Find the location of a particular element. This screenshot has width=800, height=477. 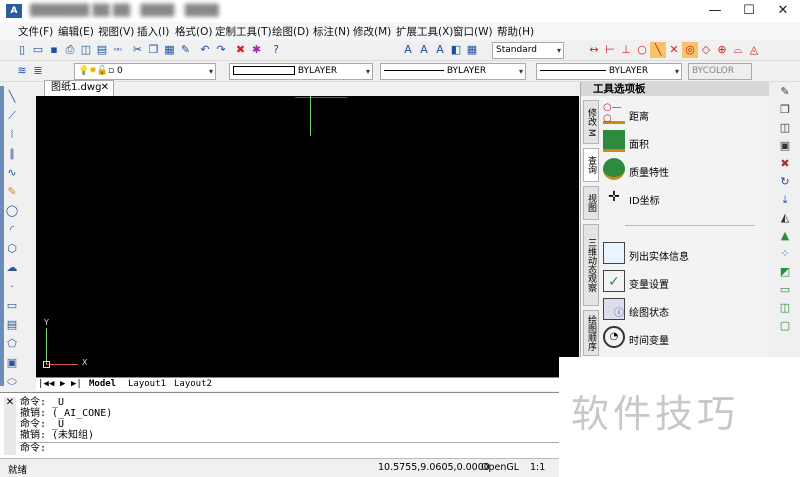

menu-edit: 编辑(E) is located at coordinates (76, 31).